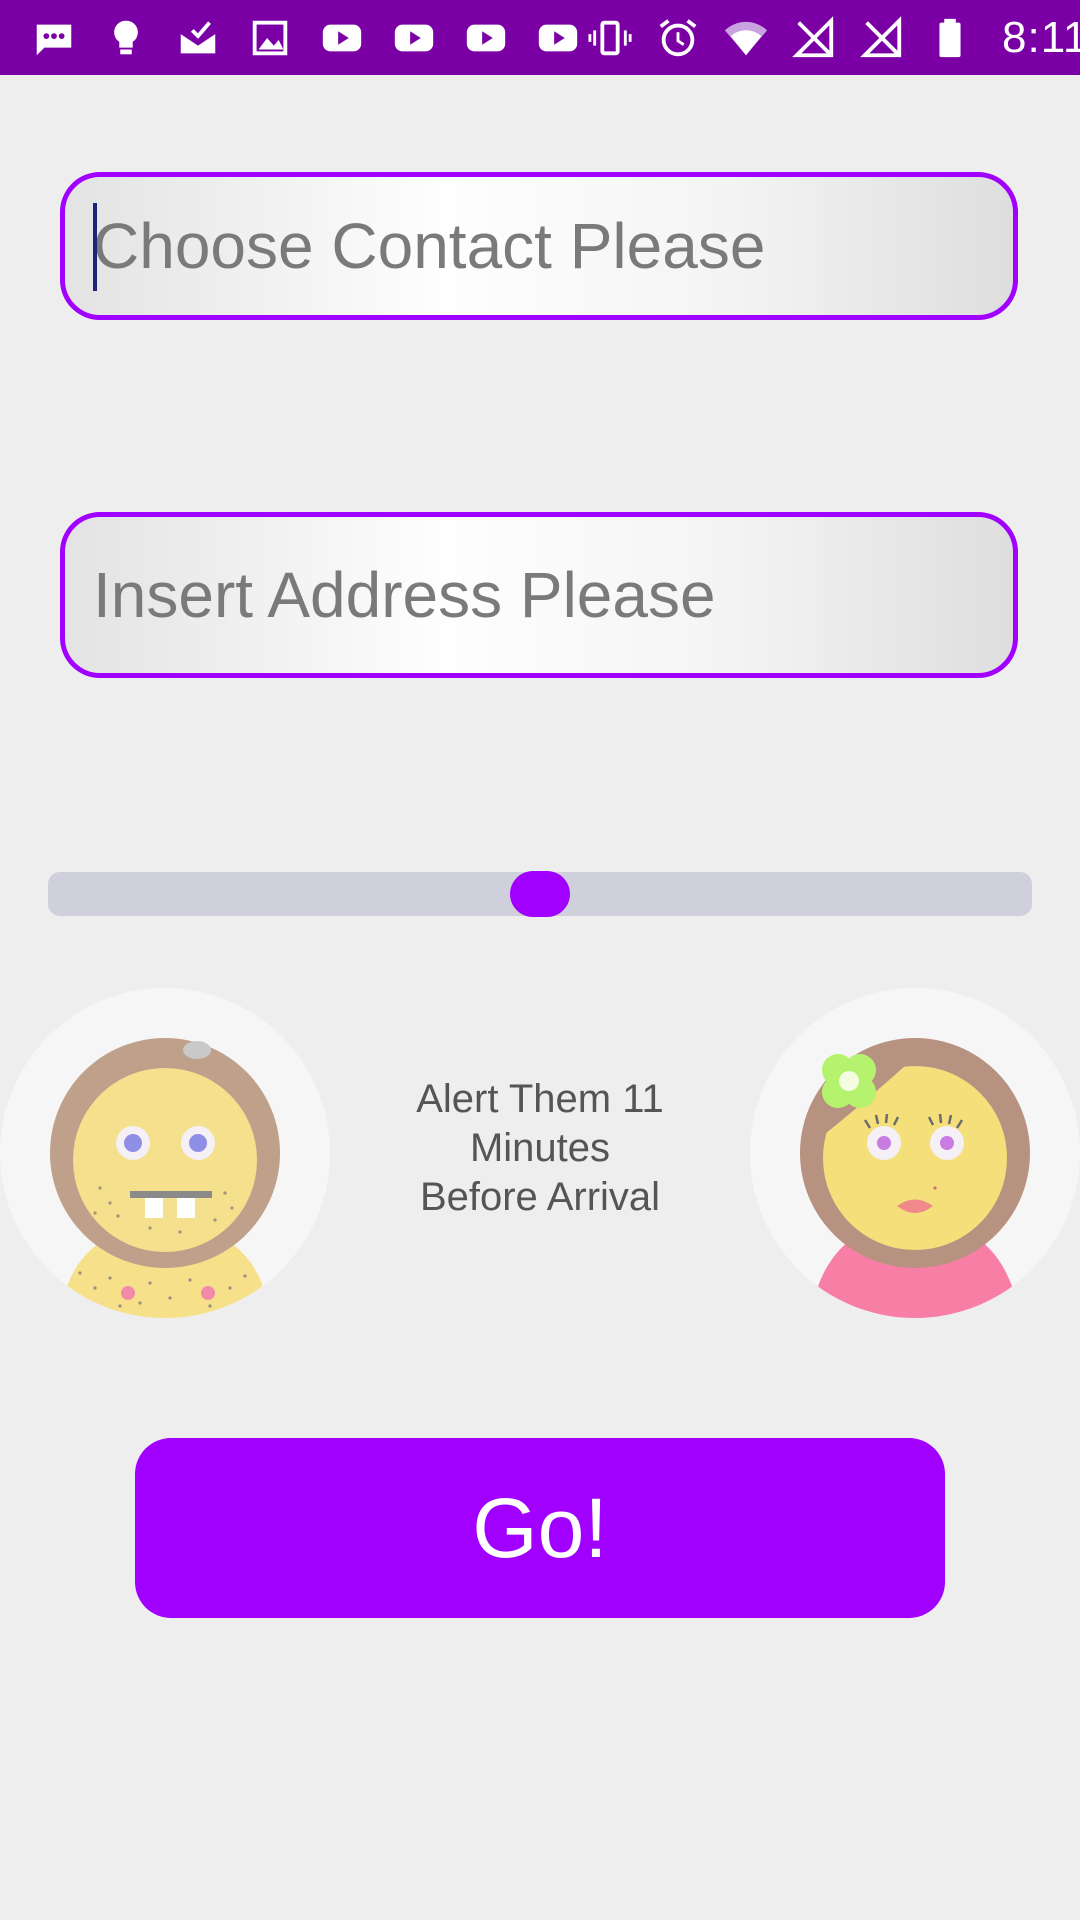 The width and height of the screenshot is (1080, 1920). I want to click on check-mail-icon, so click(198, 38).